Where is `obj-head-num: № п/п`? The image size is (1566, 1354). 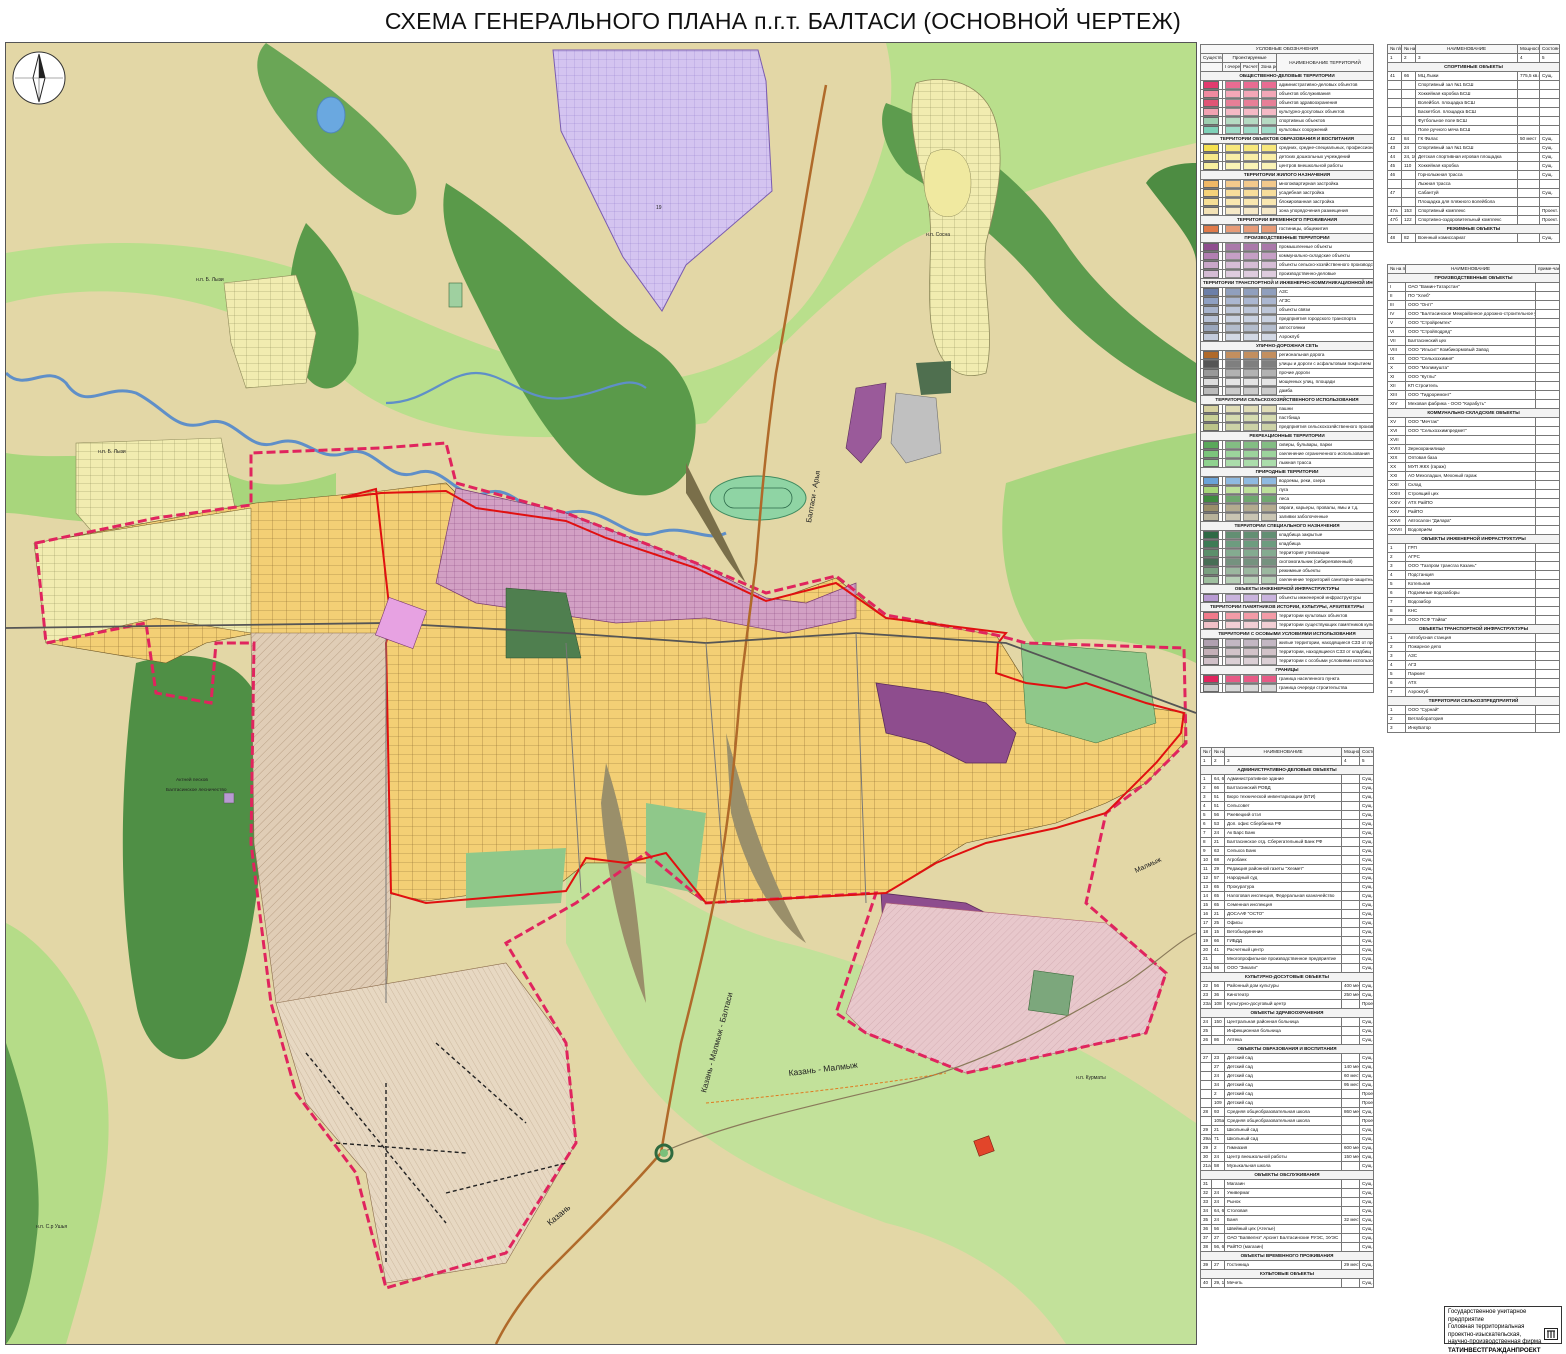
obj-head-num: № п/п is located at coordinates (1206, 752).